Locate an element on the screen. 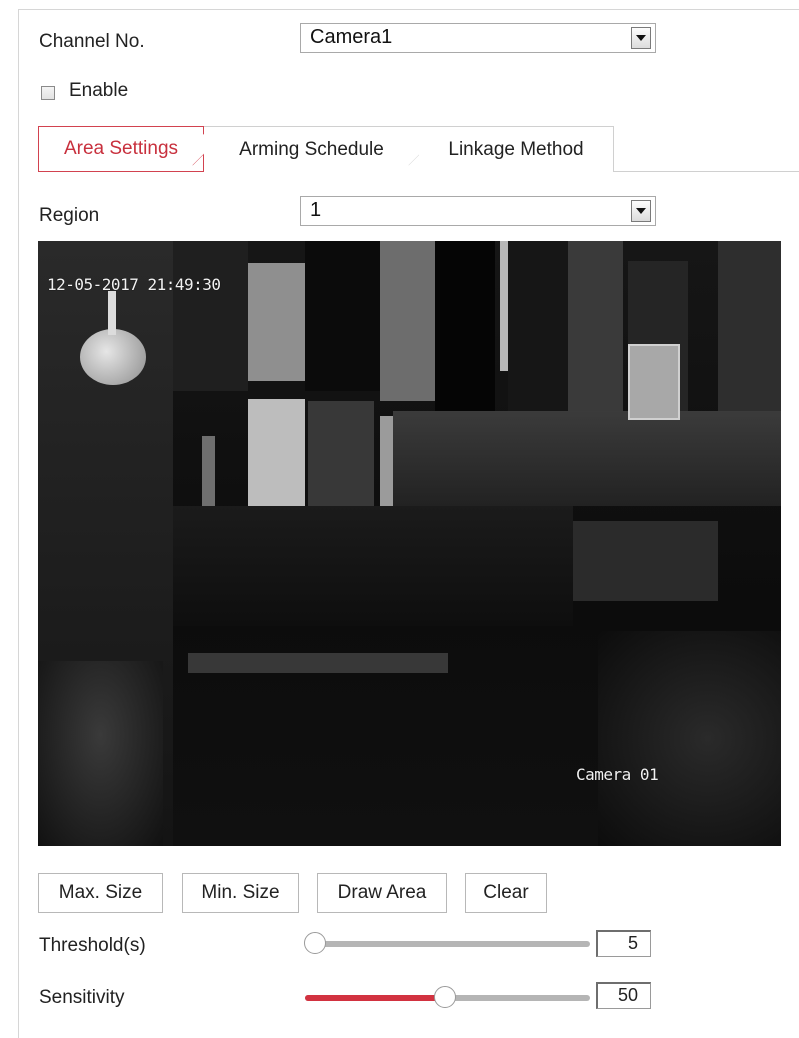  tab-area-settings: Area Settings is located at coordinates (121, 149).